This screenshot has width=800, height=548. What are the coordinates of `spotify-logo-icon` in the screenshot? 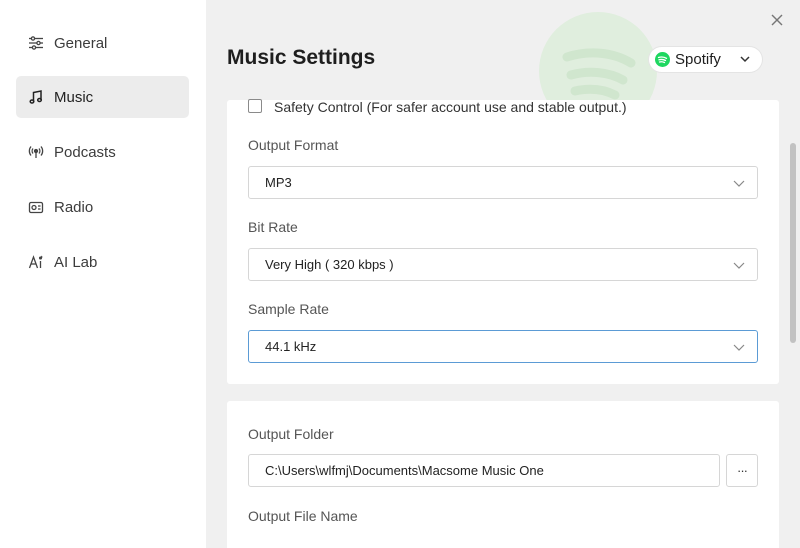 It's located at (662, 59).